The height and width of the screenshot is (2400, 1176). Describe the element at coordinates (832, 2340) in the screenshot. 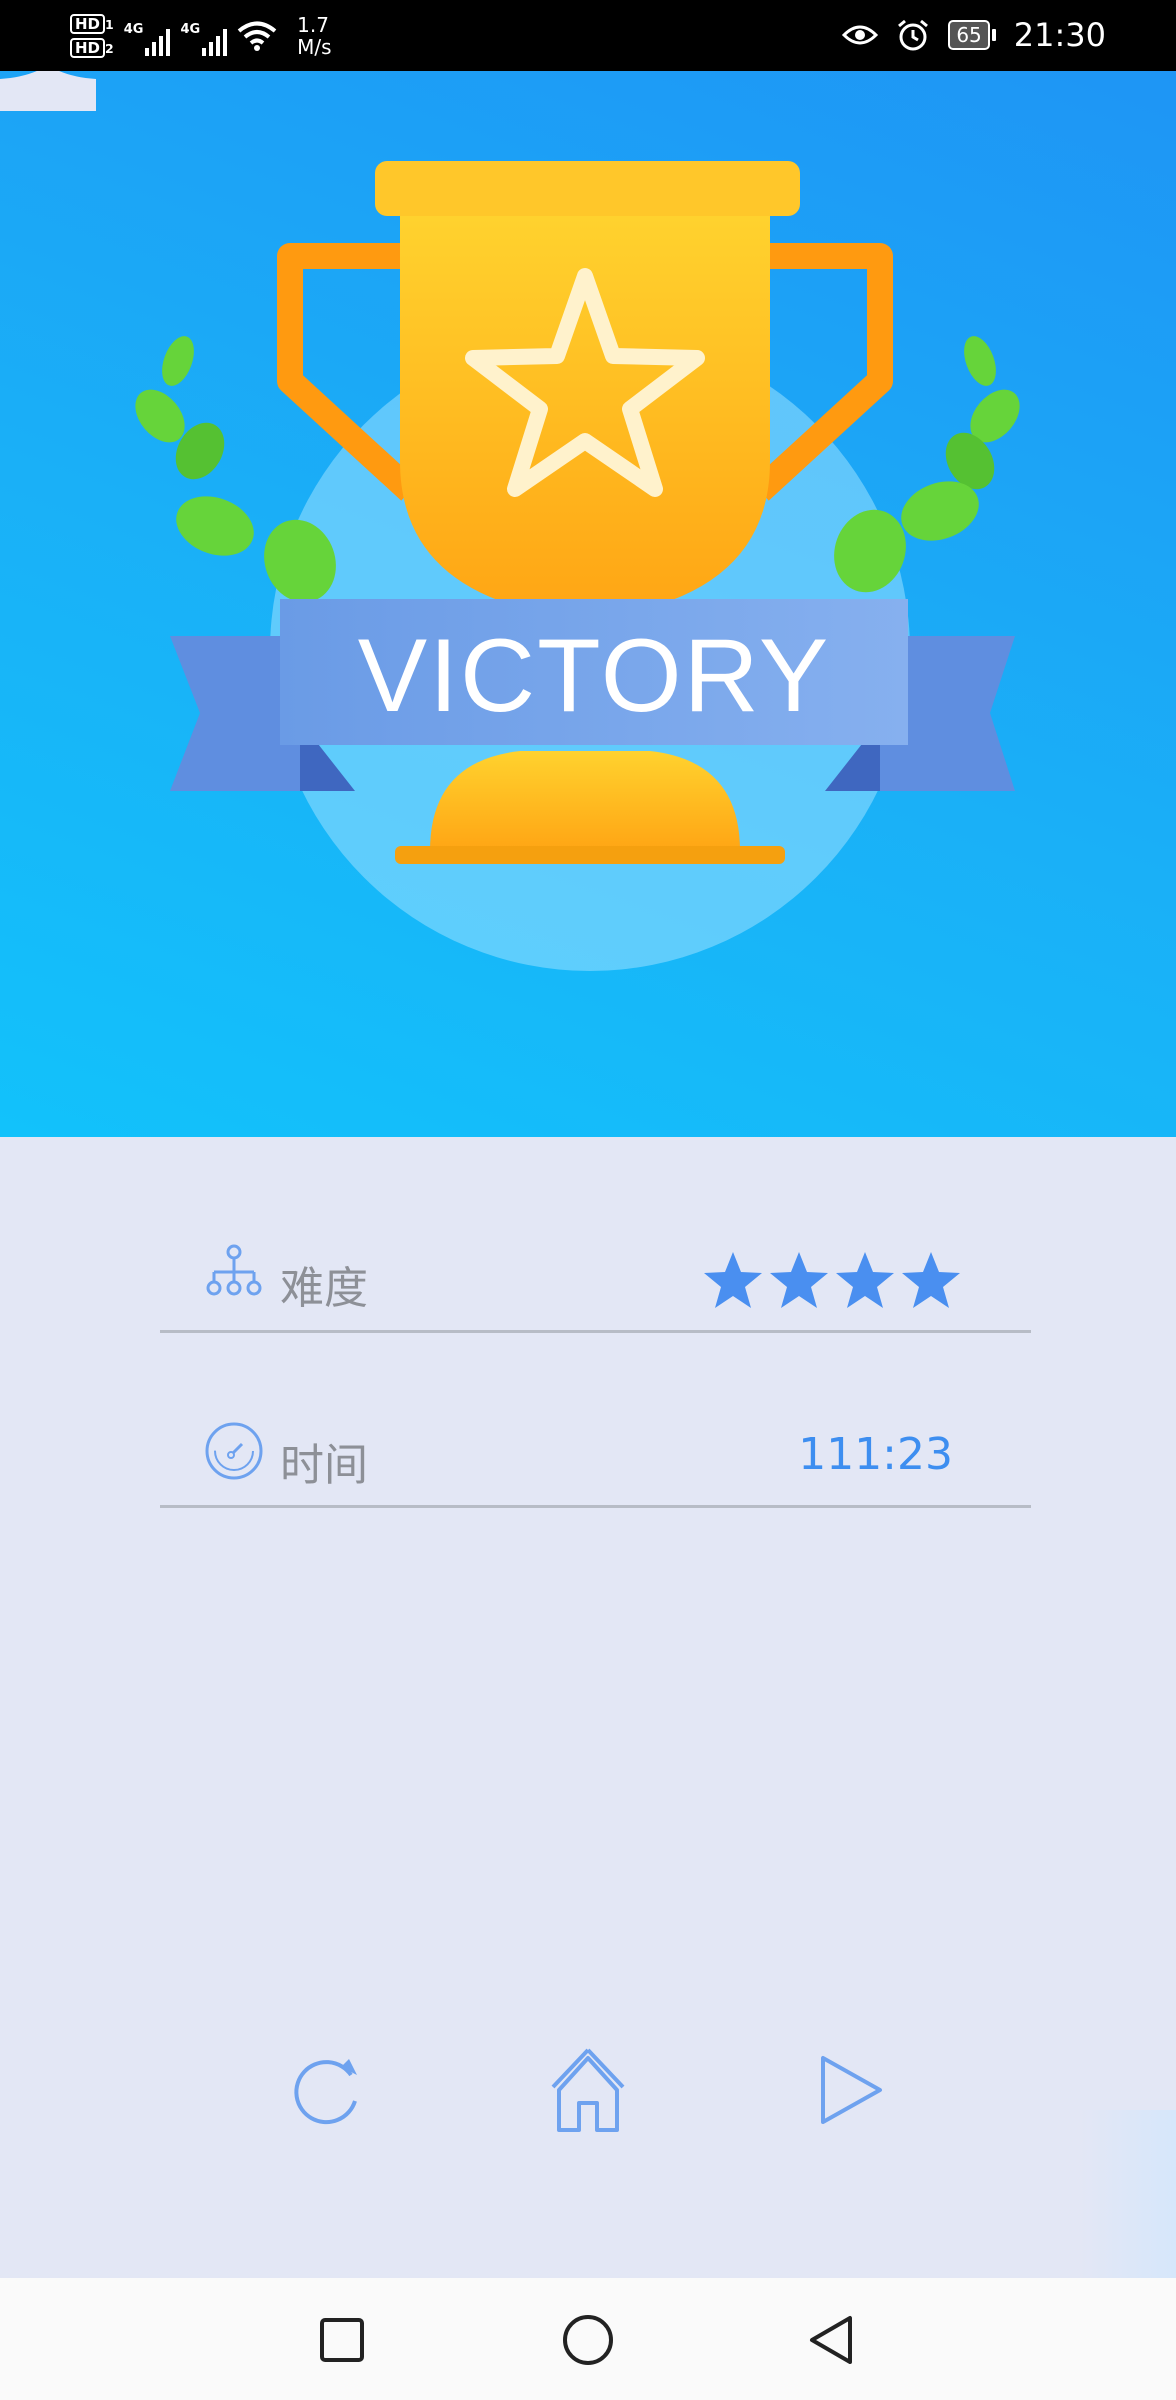

I see `triangle-back-icon` at that location.